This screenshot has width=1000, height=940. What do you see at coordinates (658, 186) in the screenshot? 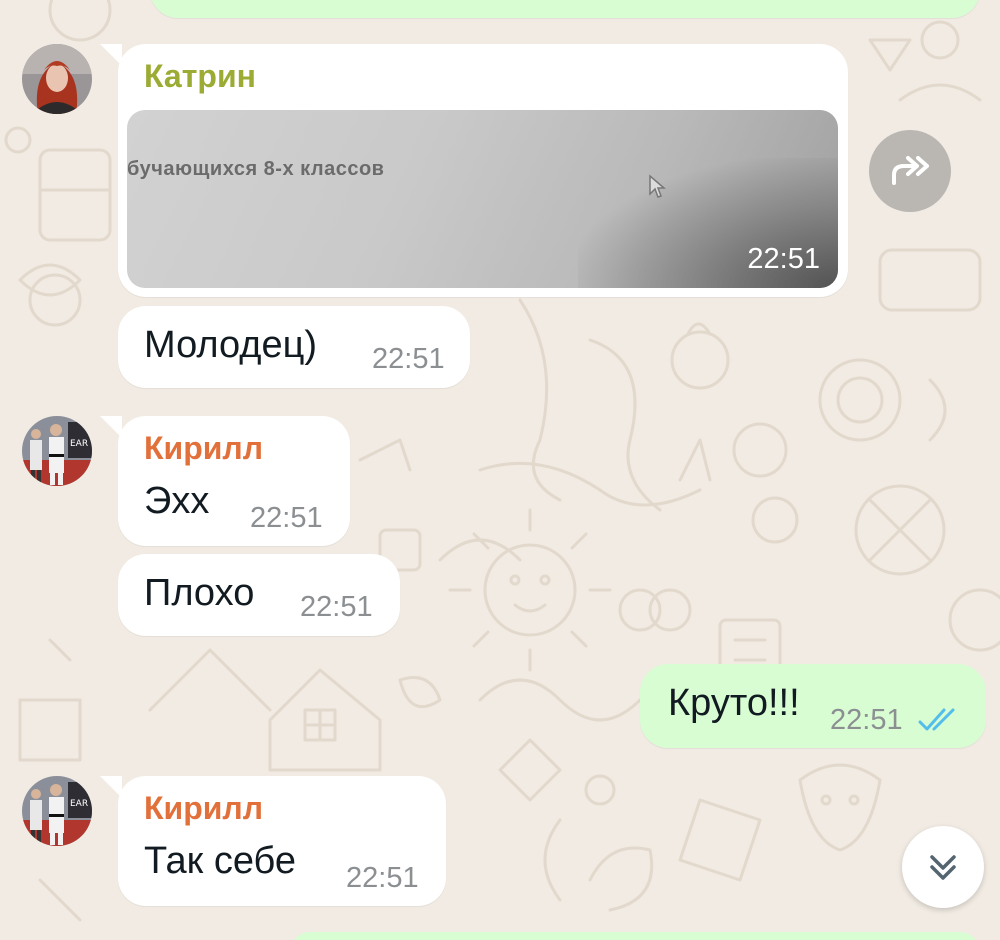
I see `mouse-cursor-icon` at bounding box center [658, 186].